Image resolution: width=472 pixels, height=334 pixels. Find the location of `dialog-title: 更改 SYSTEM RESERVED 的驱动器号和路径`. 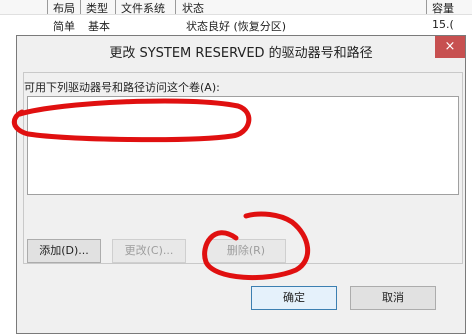

dialog-title: 更改 SYSTEM RESERVED 的驱动器号和路径 is located at coordinates (241, 53).